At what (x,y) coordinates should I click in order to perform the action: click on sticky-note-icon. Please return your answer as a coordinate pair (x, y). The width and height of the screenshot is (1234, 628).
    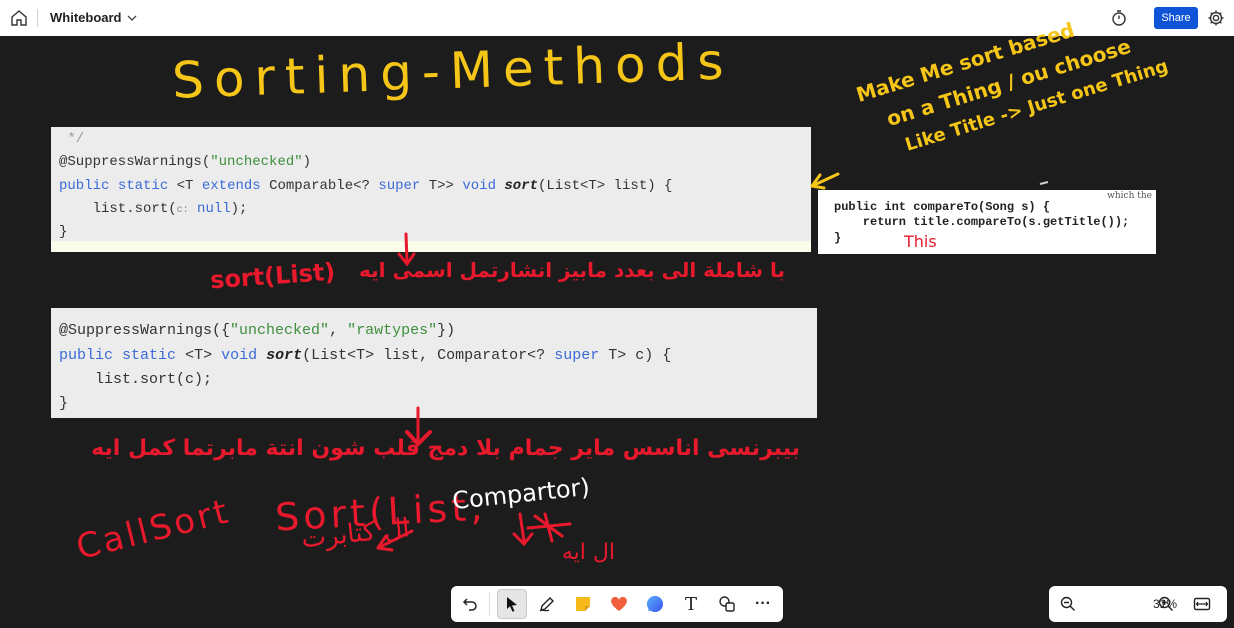
    Looking at the image, I should click on (583, 604).